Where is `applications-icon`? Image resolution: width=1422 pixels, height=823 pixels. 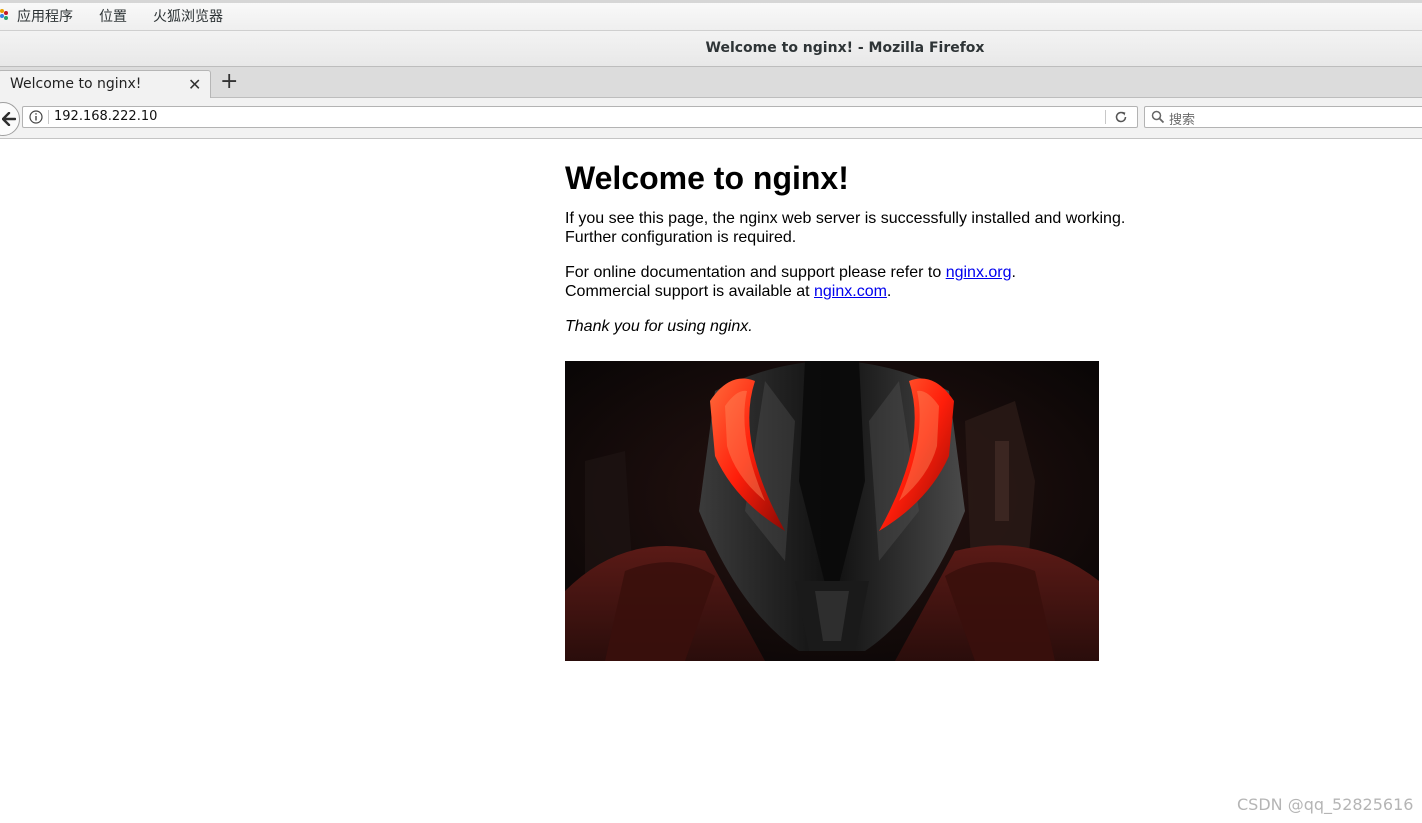
applications-icon is located at coordinates (4, 15).